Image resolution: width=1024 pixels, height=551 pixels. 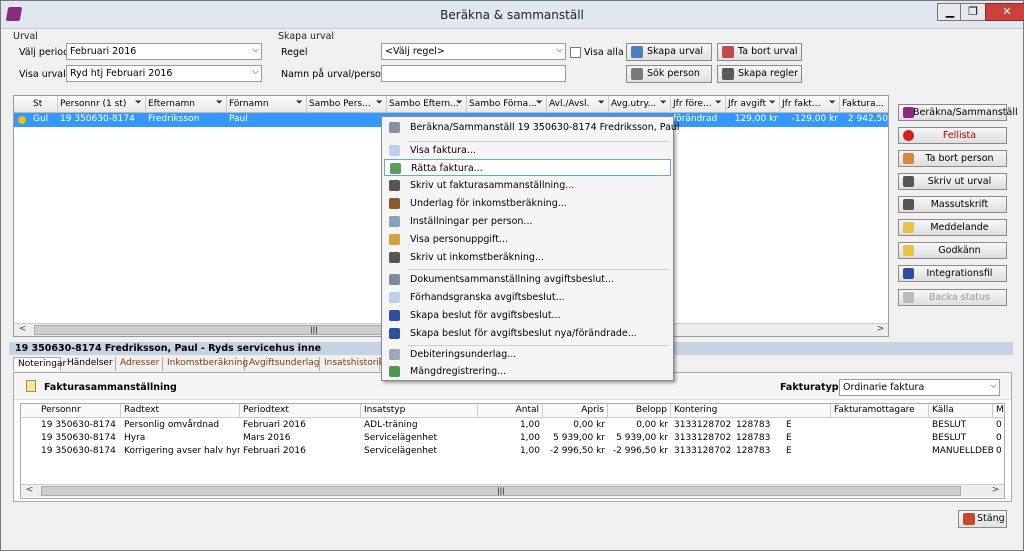 I want to click on meddelande-button: Meddelande, so click(x=952, y=227).